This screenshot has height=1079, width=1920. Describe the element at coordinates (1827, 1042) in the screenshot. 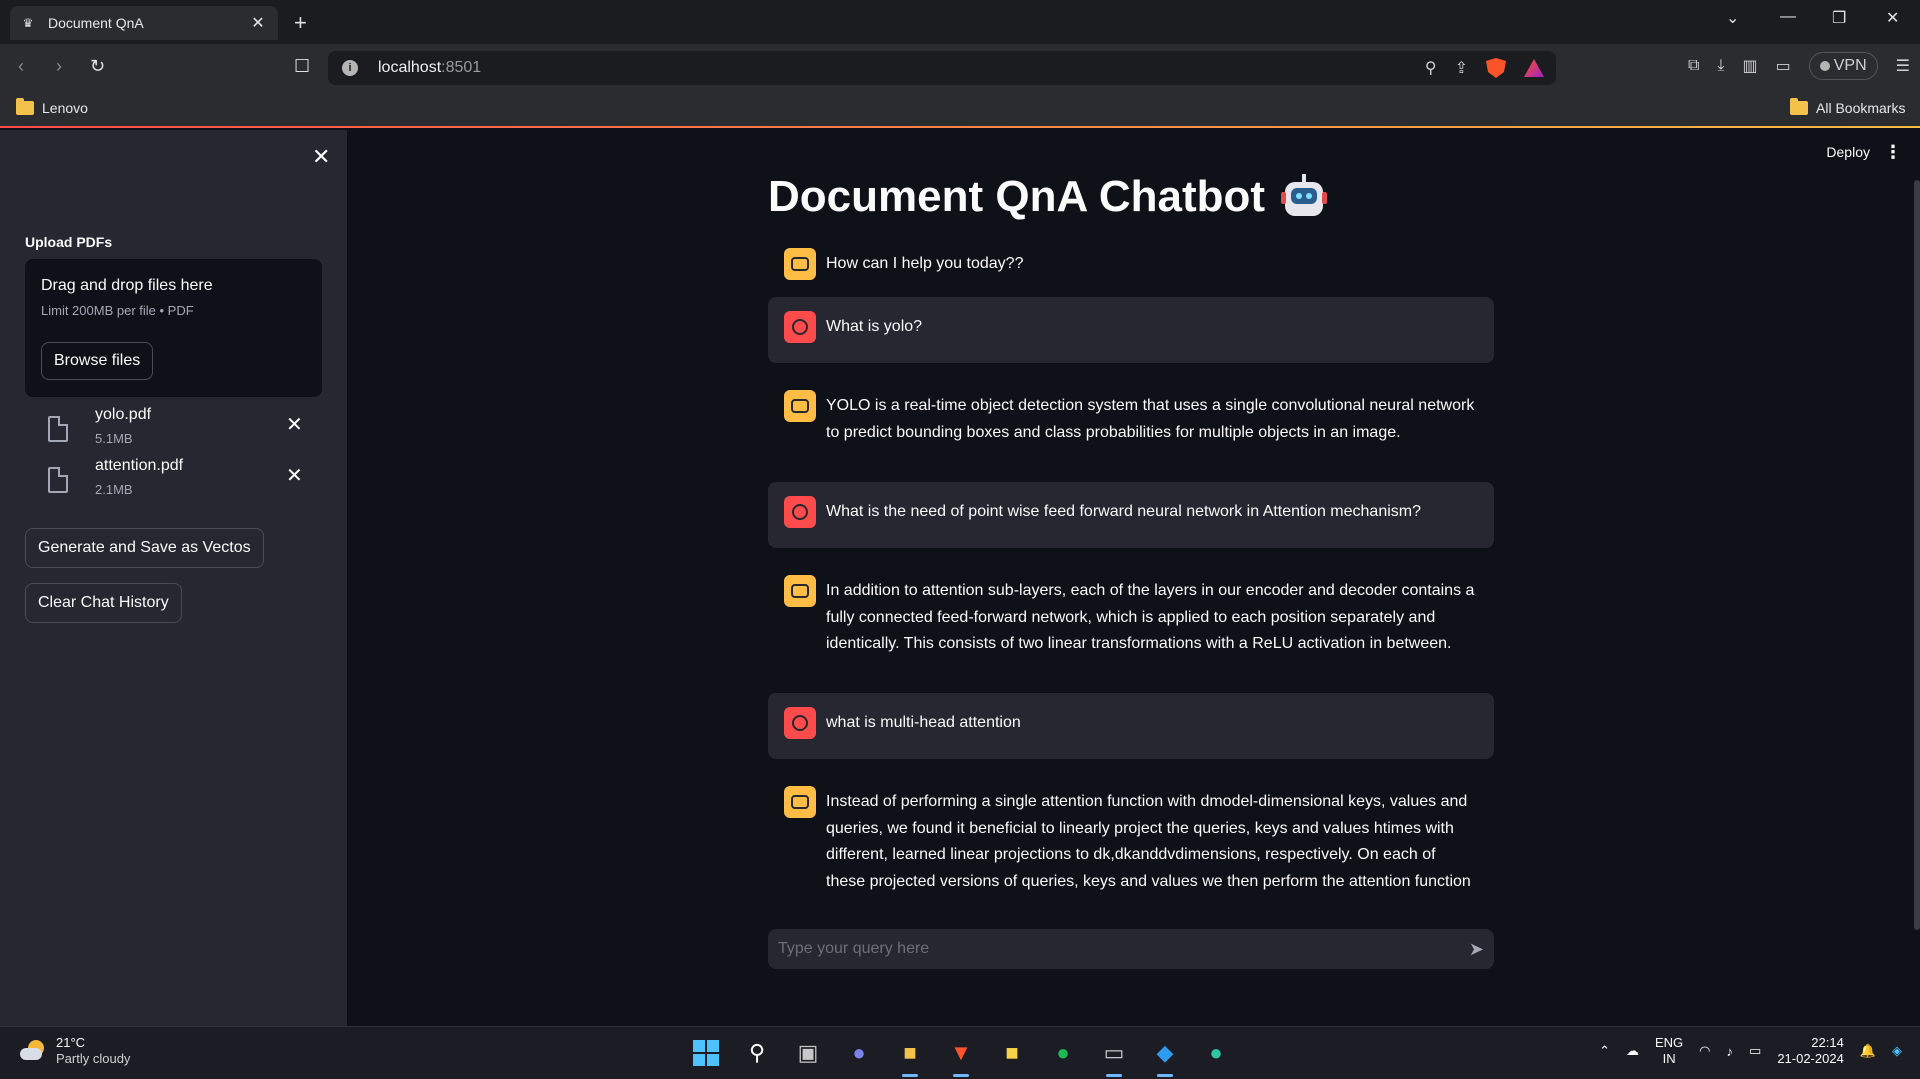

I see `clock-time: 22:14` at that location.